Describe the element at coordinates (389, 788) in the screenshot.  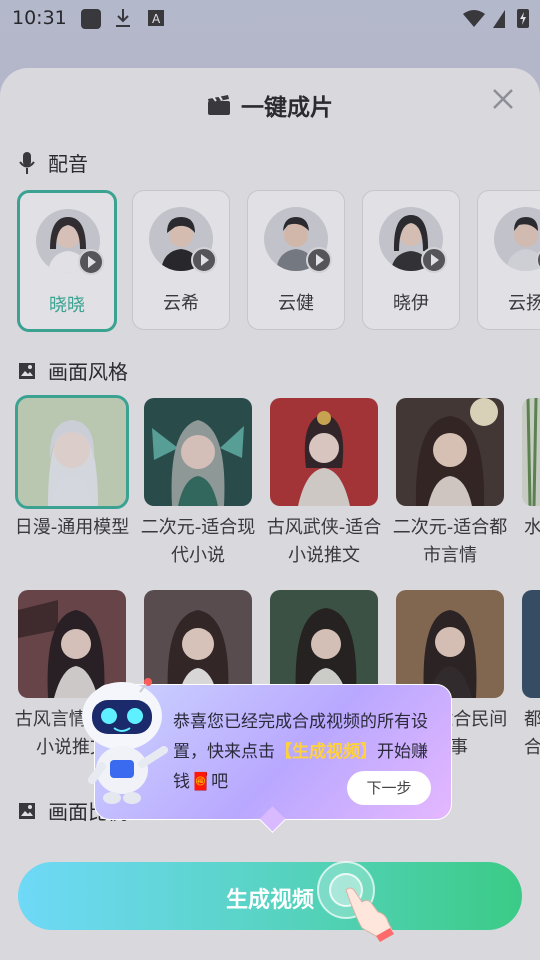
I see `next-step-button: 下一步` at that location.